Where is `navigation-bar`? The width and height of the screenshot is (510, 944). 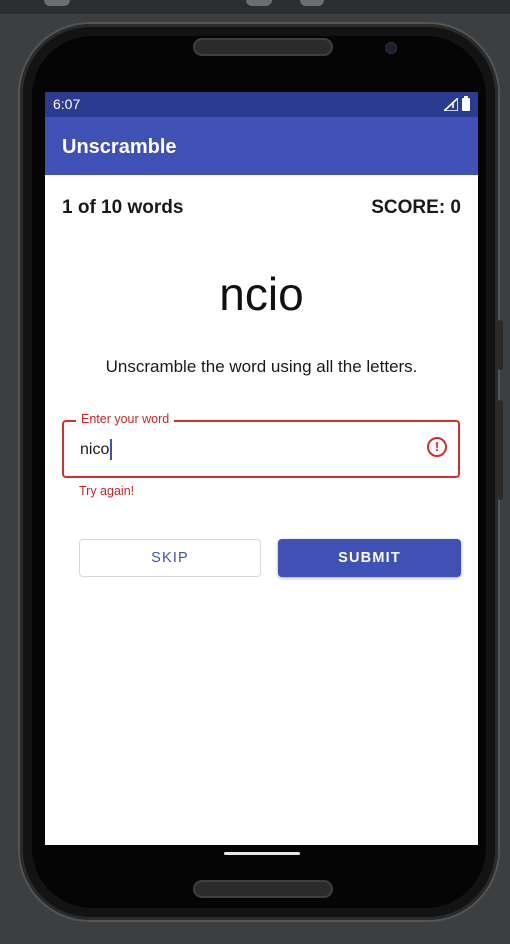
navigation-bar is located at coordinates (261, 854).